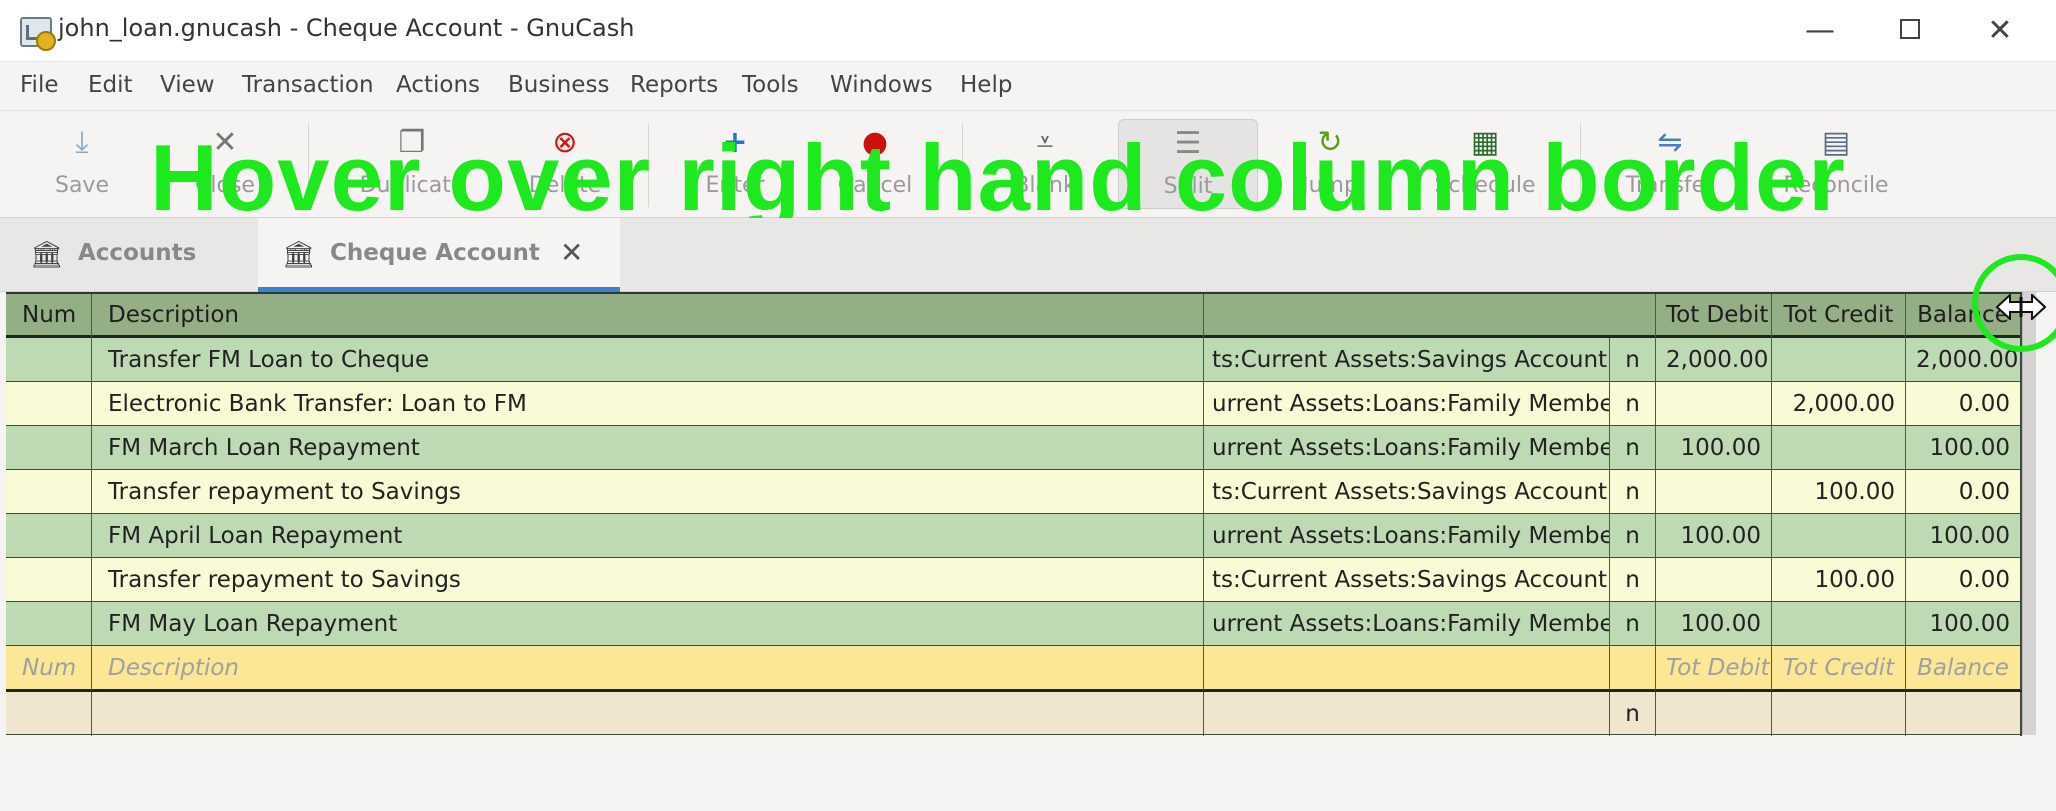 This screenshot has width=2056, height=811. What do you see at coordinates (49, 316) in the screenshot?
I see `column-header-num: Num` at bounding box center [49, 316].